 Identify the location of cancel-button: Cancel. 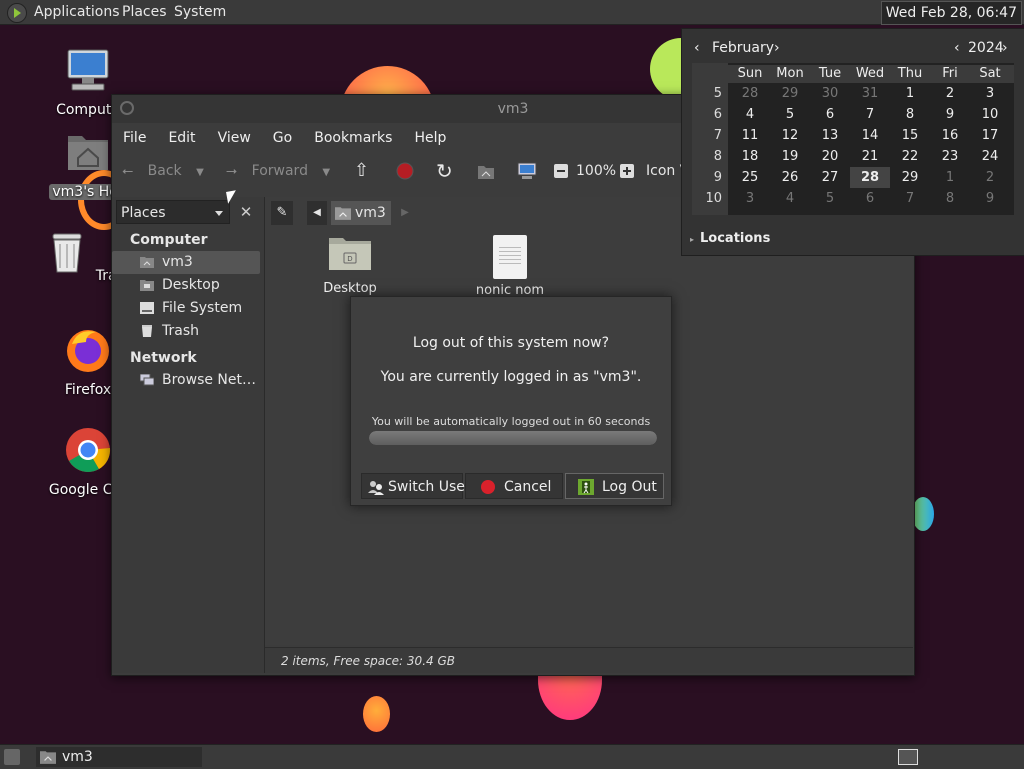
(514, 486).